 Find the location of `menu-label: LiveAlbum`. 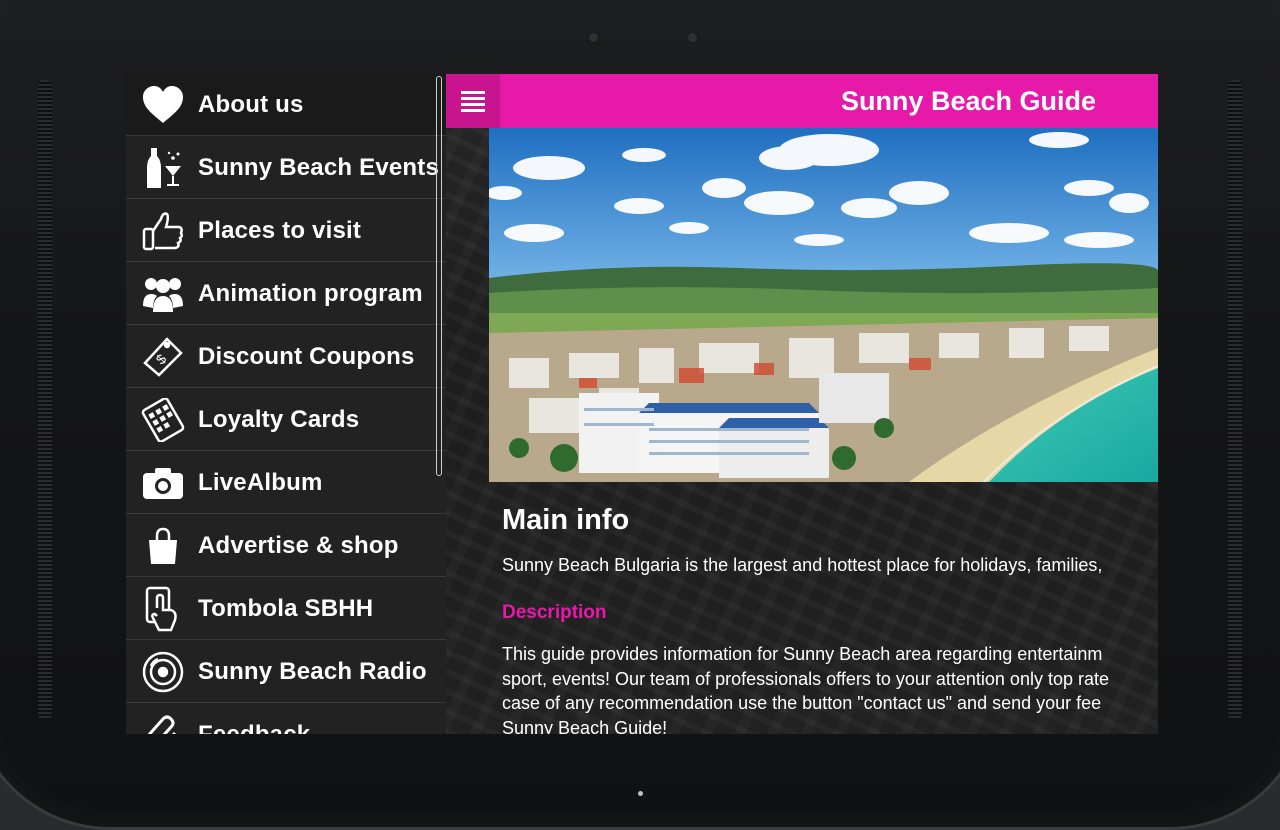

menu-label: LiveAlbum is located at coordinates (260, 482).